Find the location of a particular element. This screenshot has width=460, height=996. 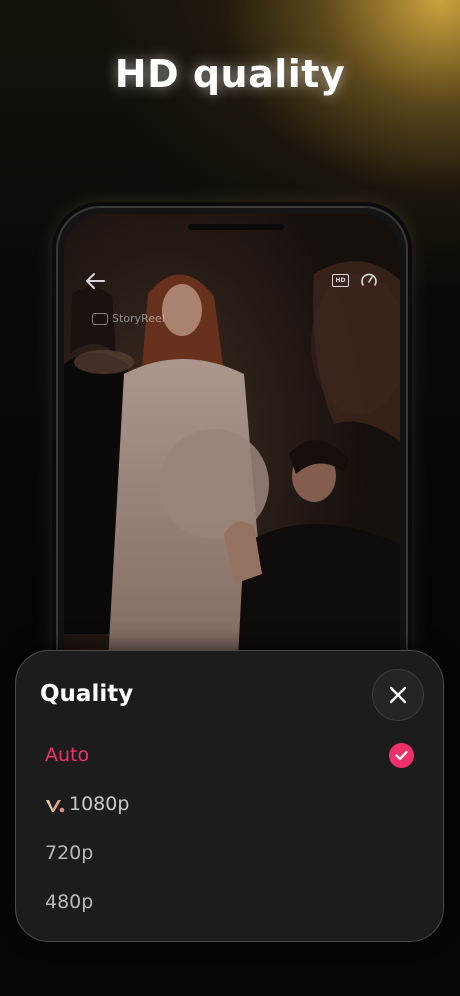

hd-badge-label: HD is located at coordinates (340, 280).